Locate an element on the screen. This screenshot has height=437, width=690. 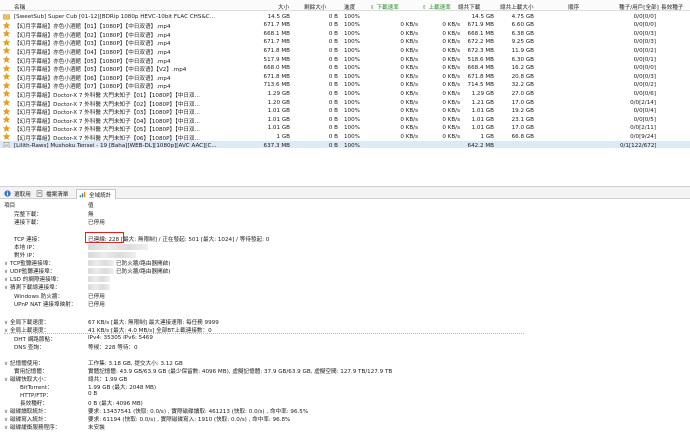
stat-value-upnp: 已停用 is located at coordinates (96, 305).